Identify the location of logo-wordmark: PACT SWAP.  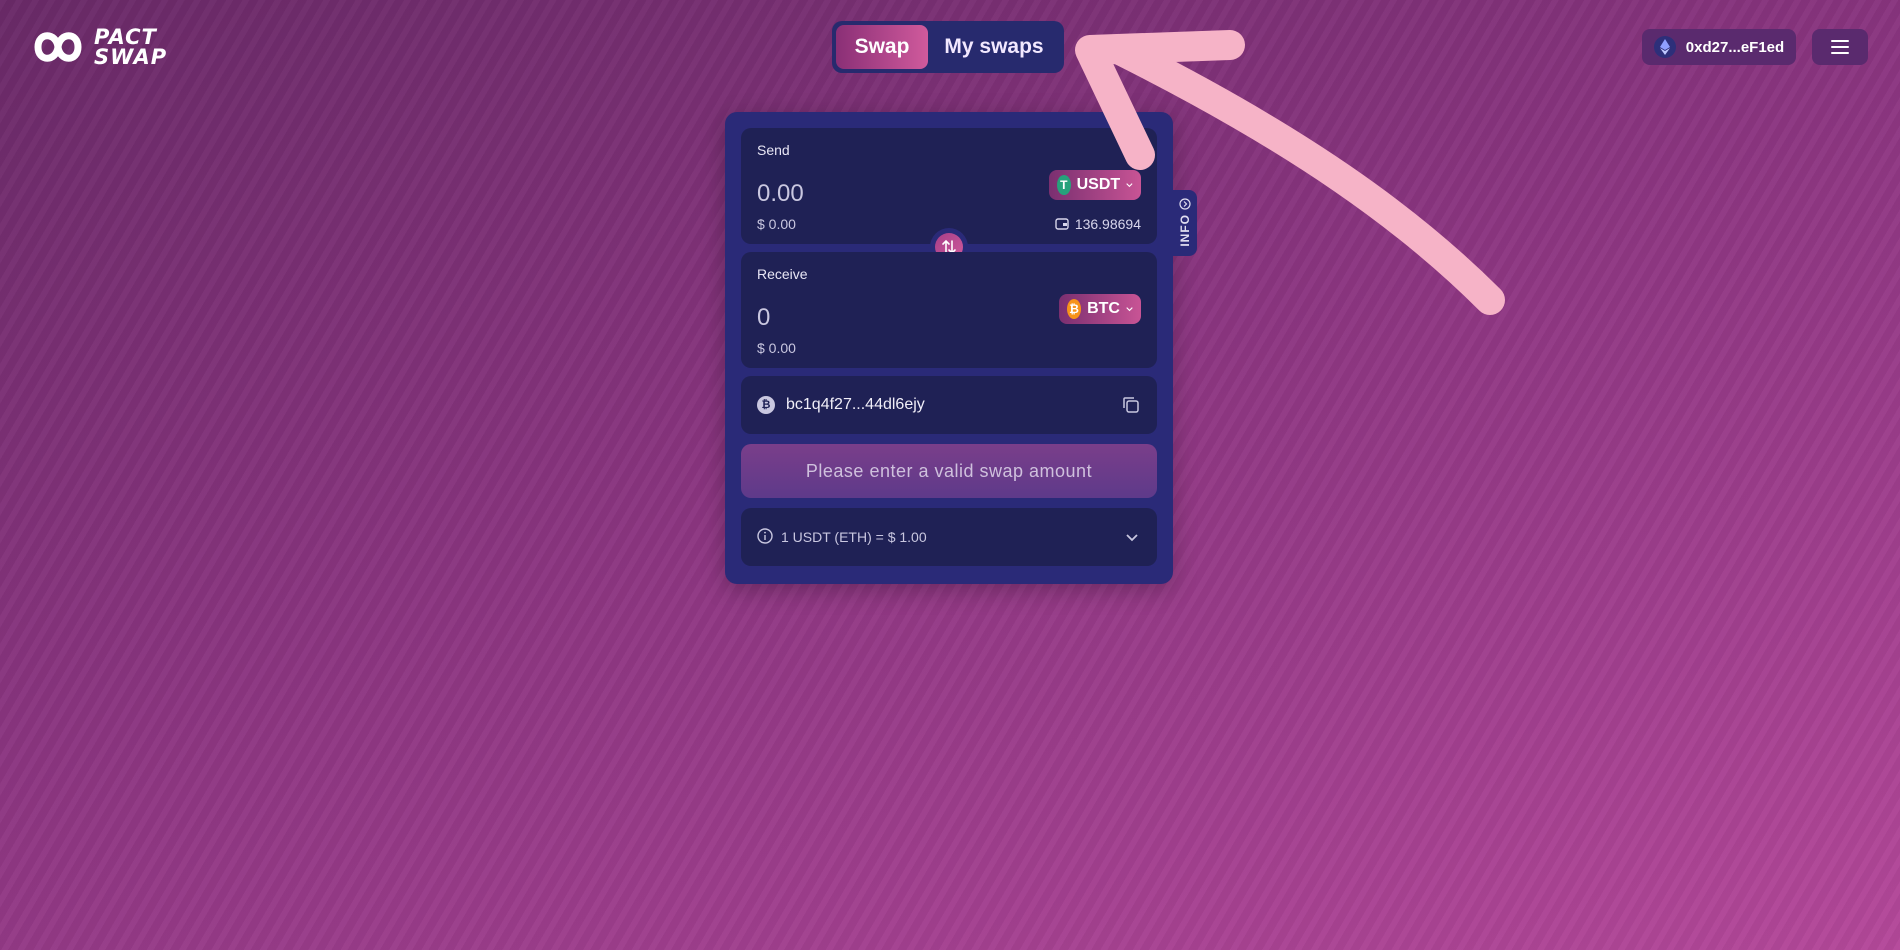
(131, 47).